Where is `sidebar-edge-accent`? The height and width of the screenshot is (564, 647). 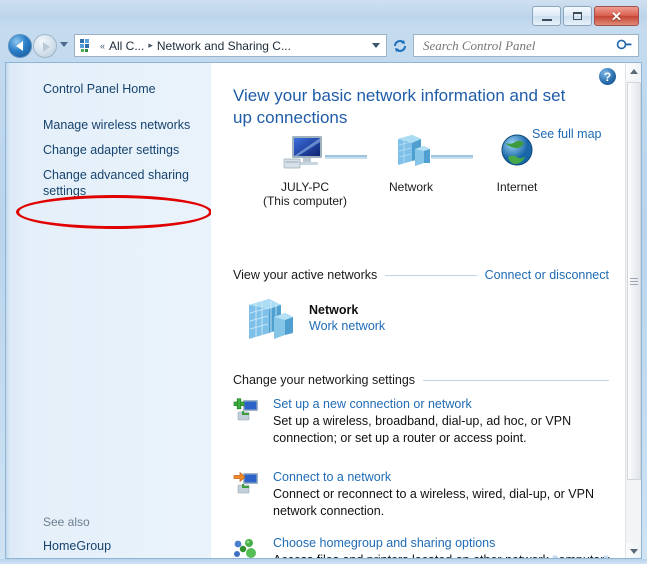
sidebar-edge-accent is located at coordinates (8, 310).